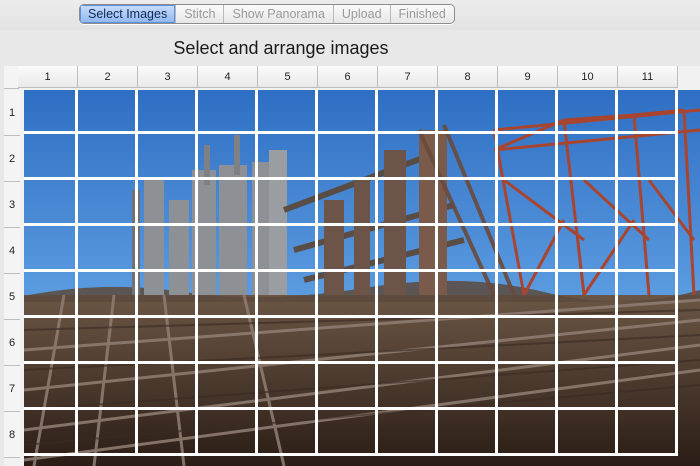  I want to click on image-tile-r5-c1, so click(51, 295).